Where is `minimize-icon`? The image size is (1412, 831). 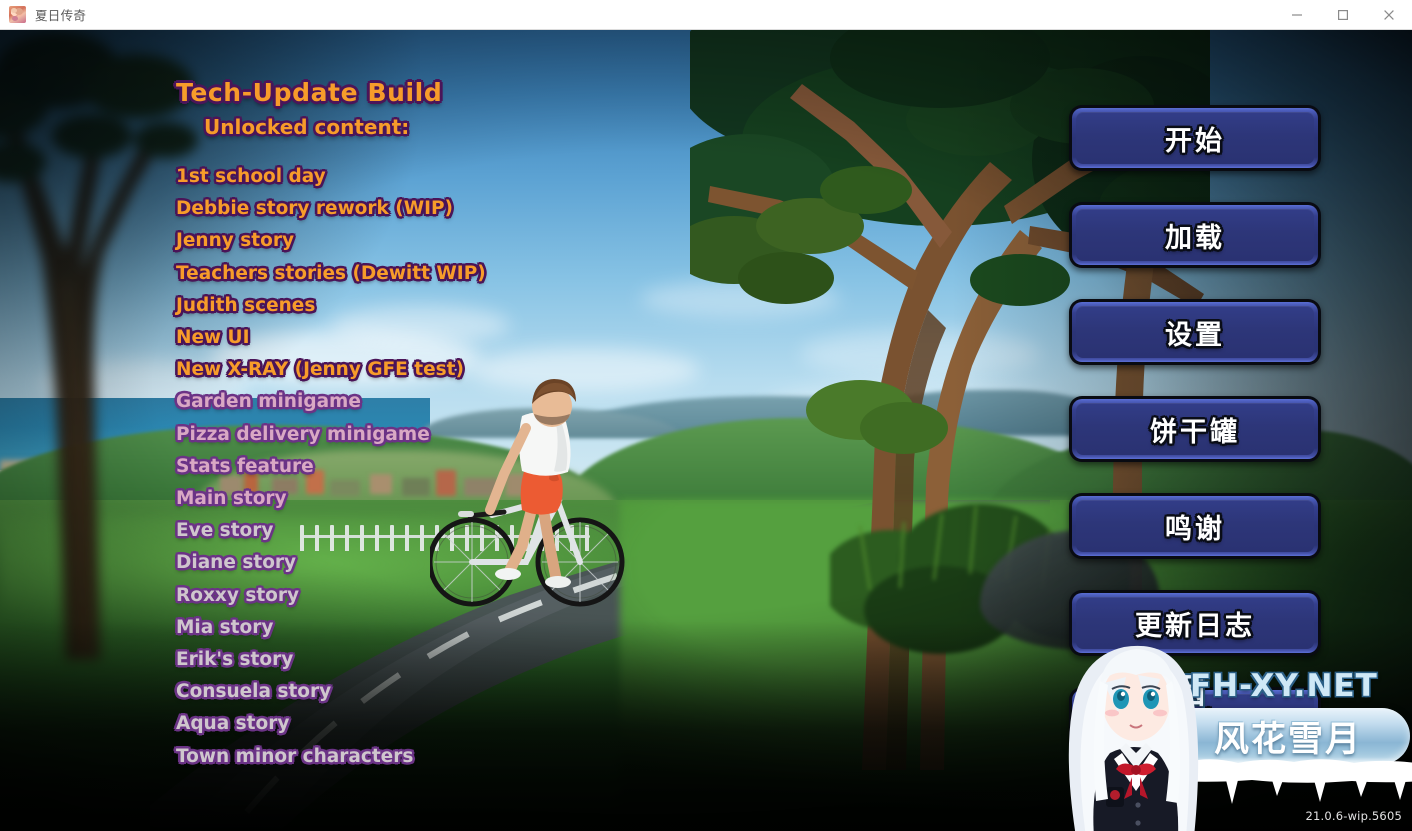
minimize-icon is located at coordinates (1297, 15).